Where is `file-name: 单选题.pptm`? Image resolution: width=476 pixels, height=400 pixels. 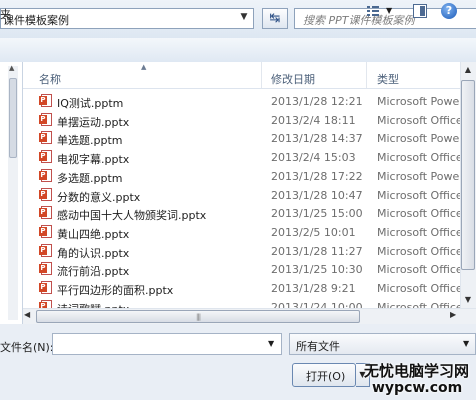 file-name: 单选题.pptm is located at coordinates (90, 140).